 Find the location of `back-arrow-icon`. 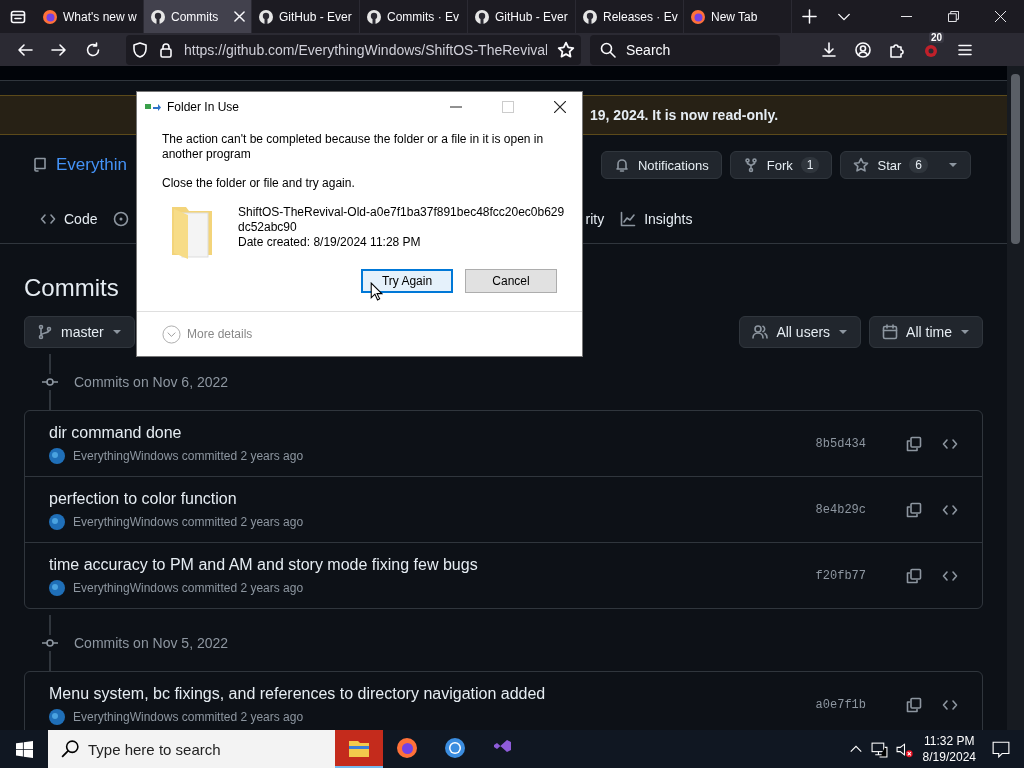

back-arrow-icon is located at coordinates (25, 49).